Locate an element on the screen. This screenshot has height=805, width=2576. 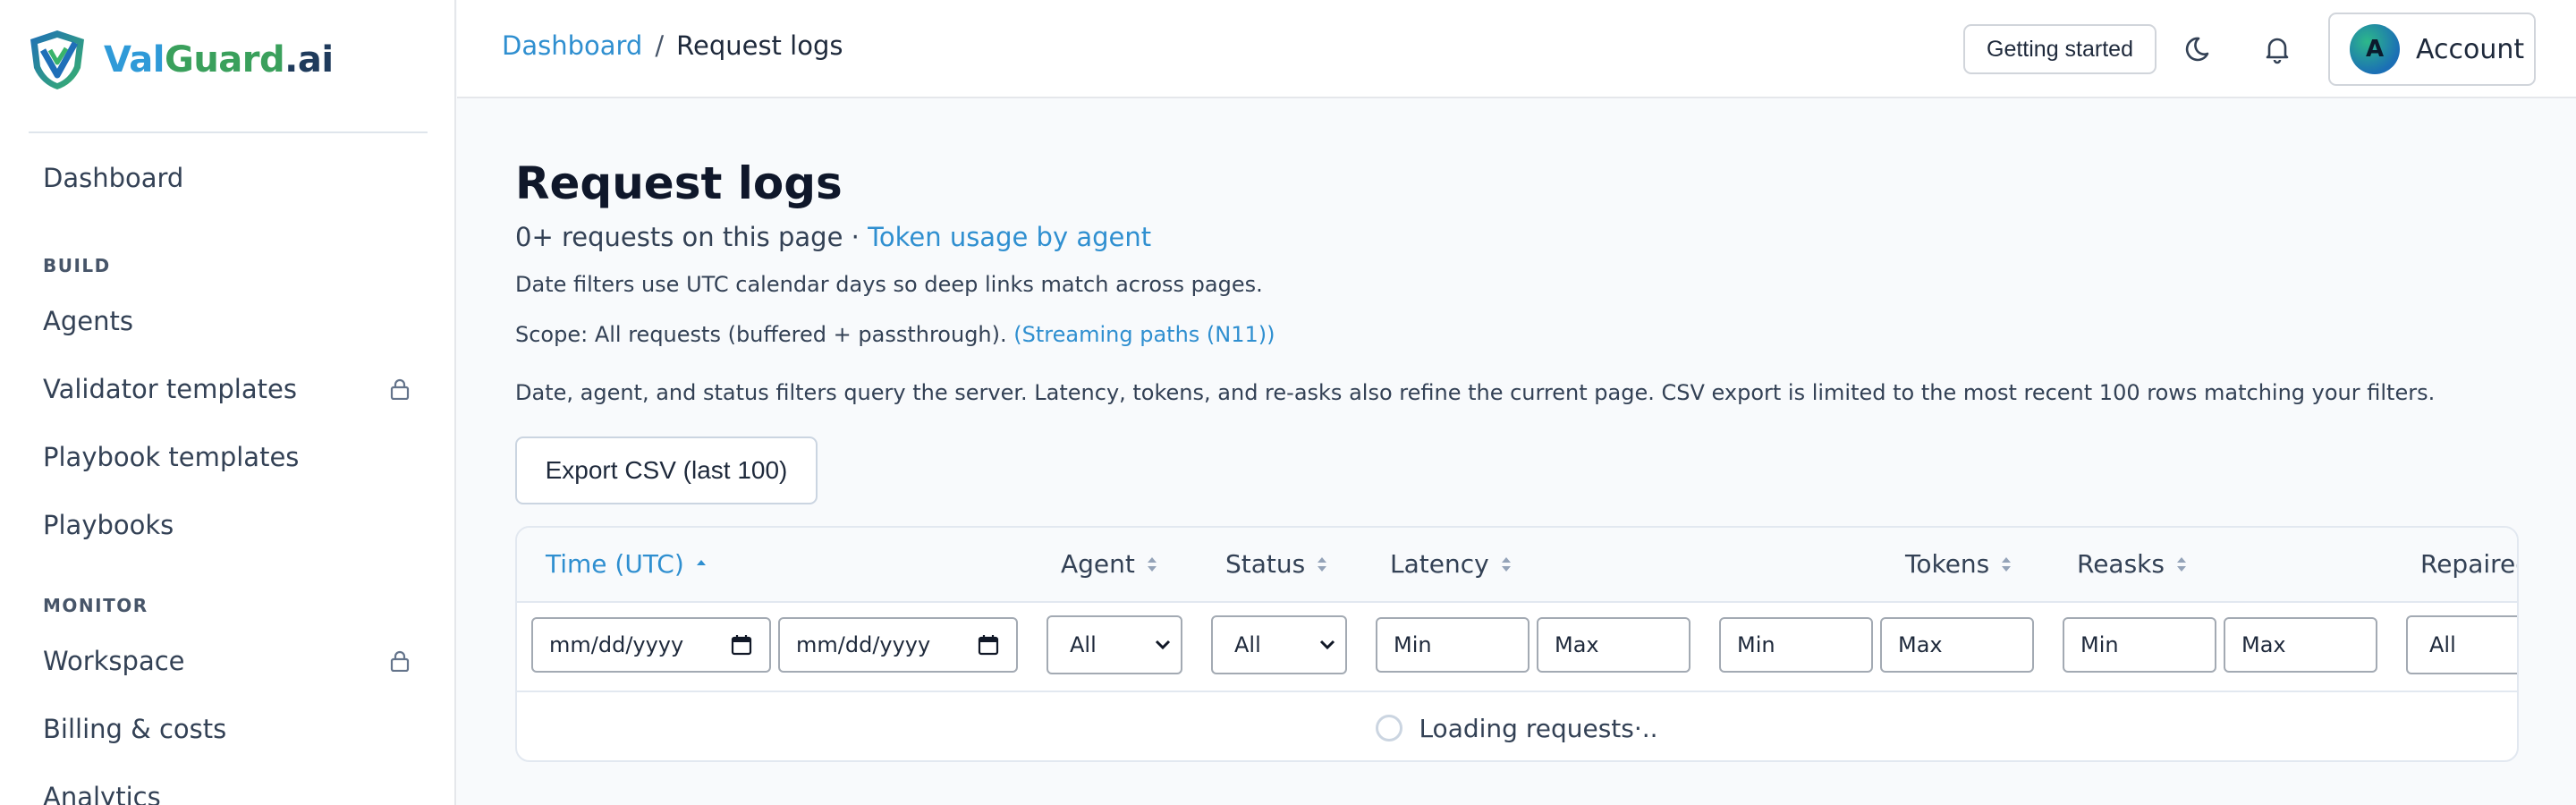
date-from-input: mm/dd/yyyy is located at coordinates (651, 645).